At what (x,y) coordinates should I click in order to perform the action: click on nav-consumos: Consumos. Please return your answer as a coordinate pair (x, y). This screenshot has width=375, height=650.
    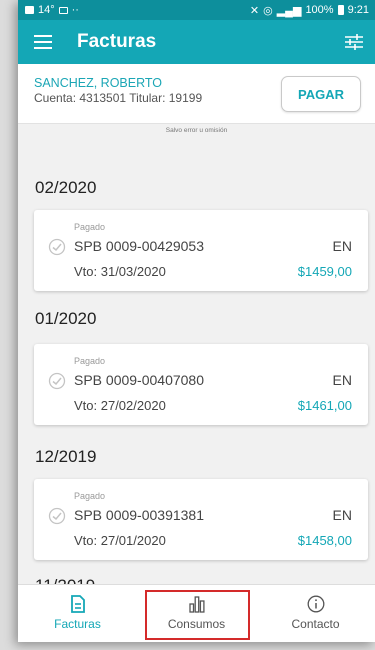
    Looking at the image, I should click on (196, 613).